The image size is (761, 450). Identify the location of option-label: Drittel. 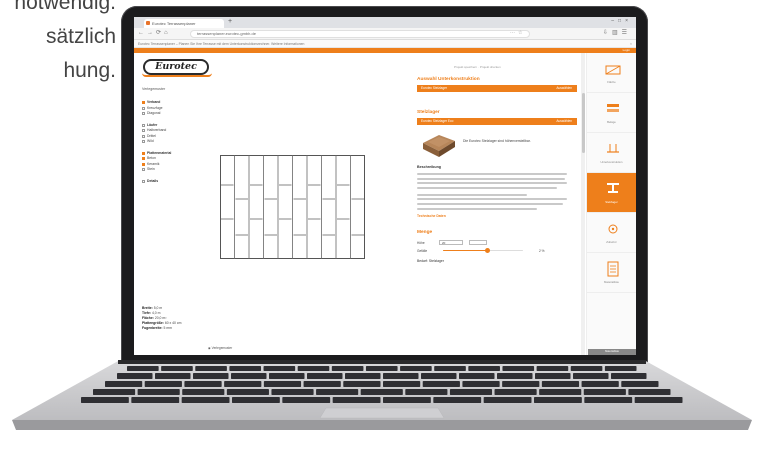
(151, 135).